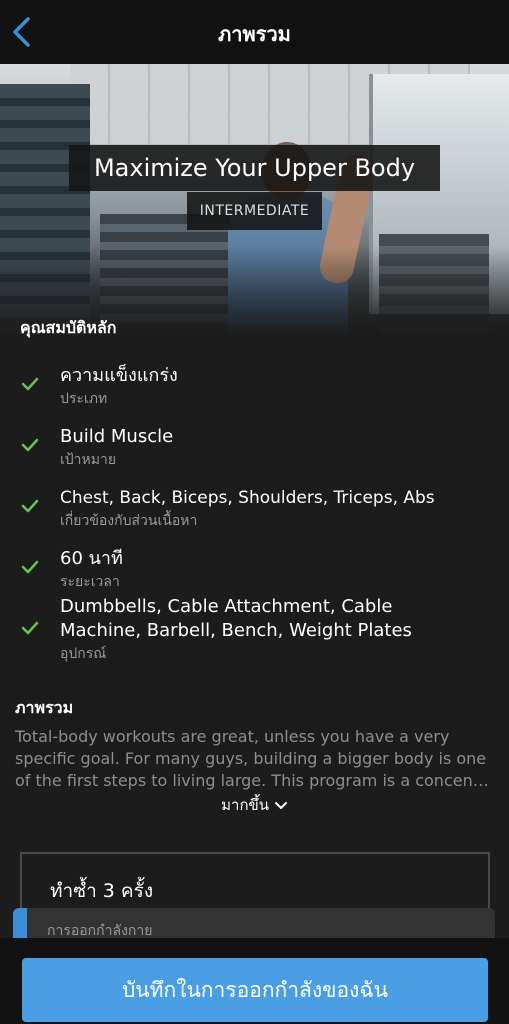  What do you see at coordinates (280, 805) in the screenshot?
I see `chevron-down-icon` at bounding box center [280, 805].